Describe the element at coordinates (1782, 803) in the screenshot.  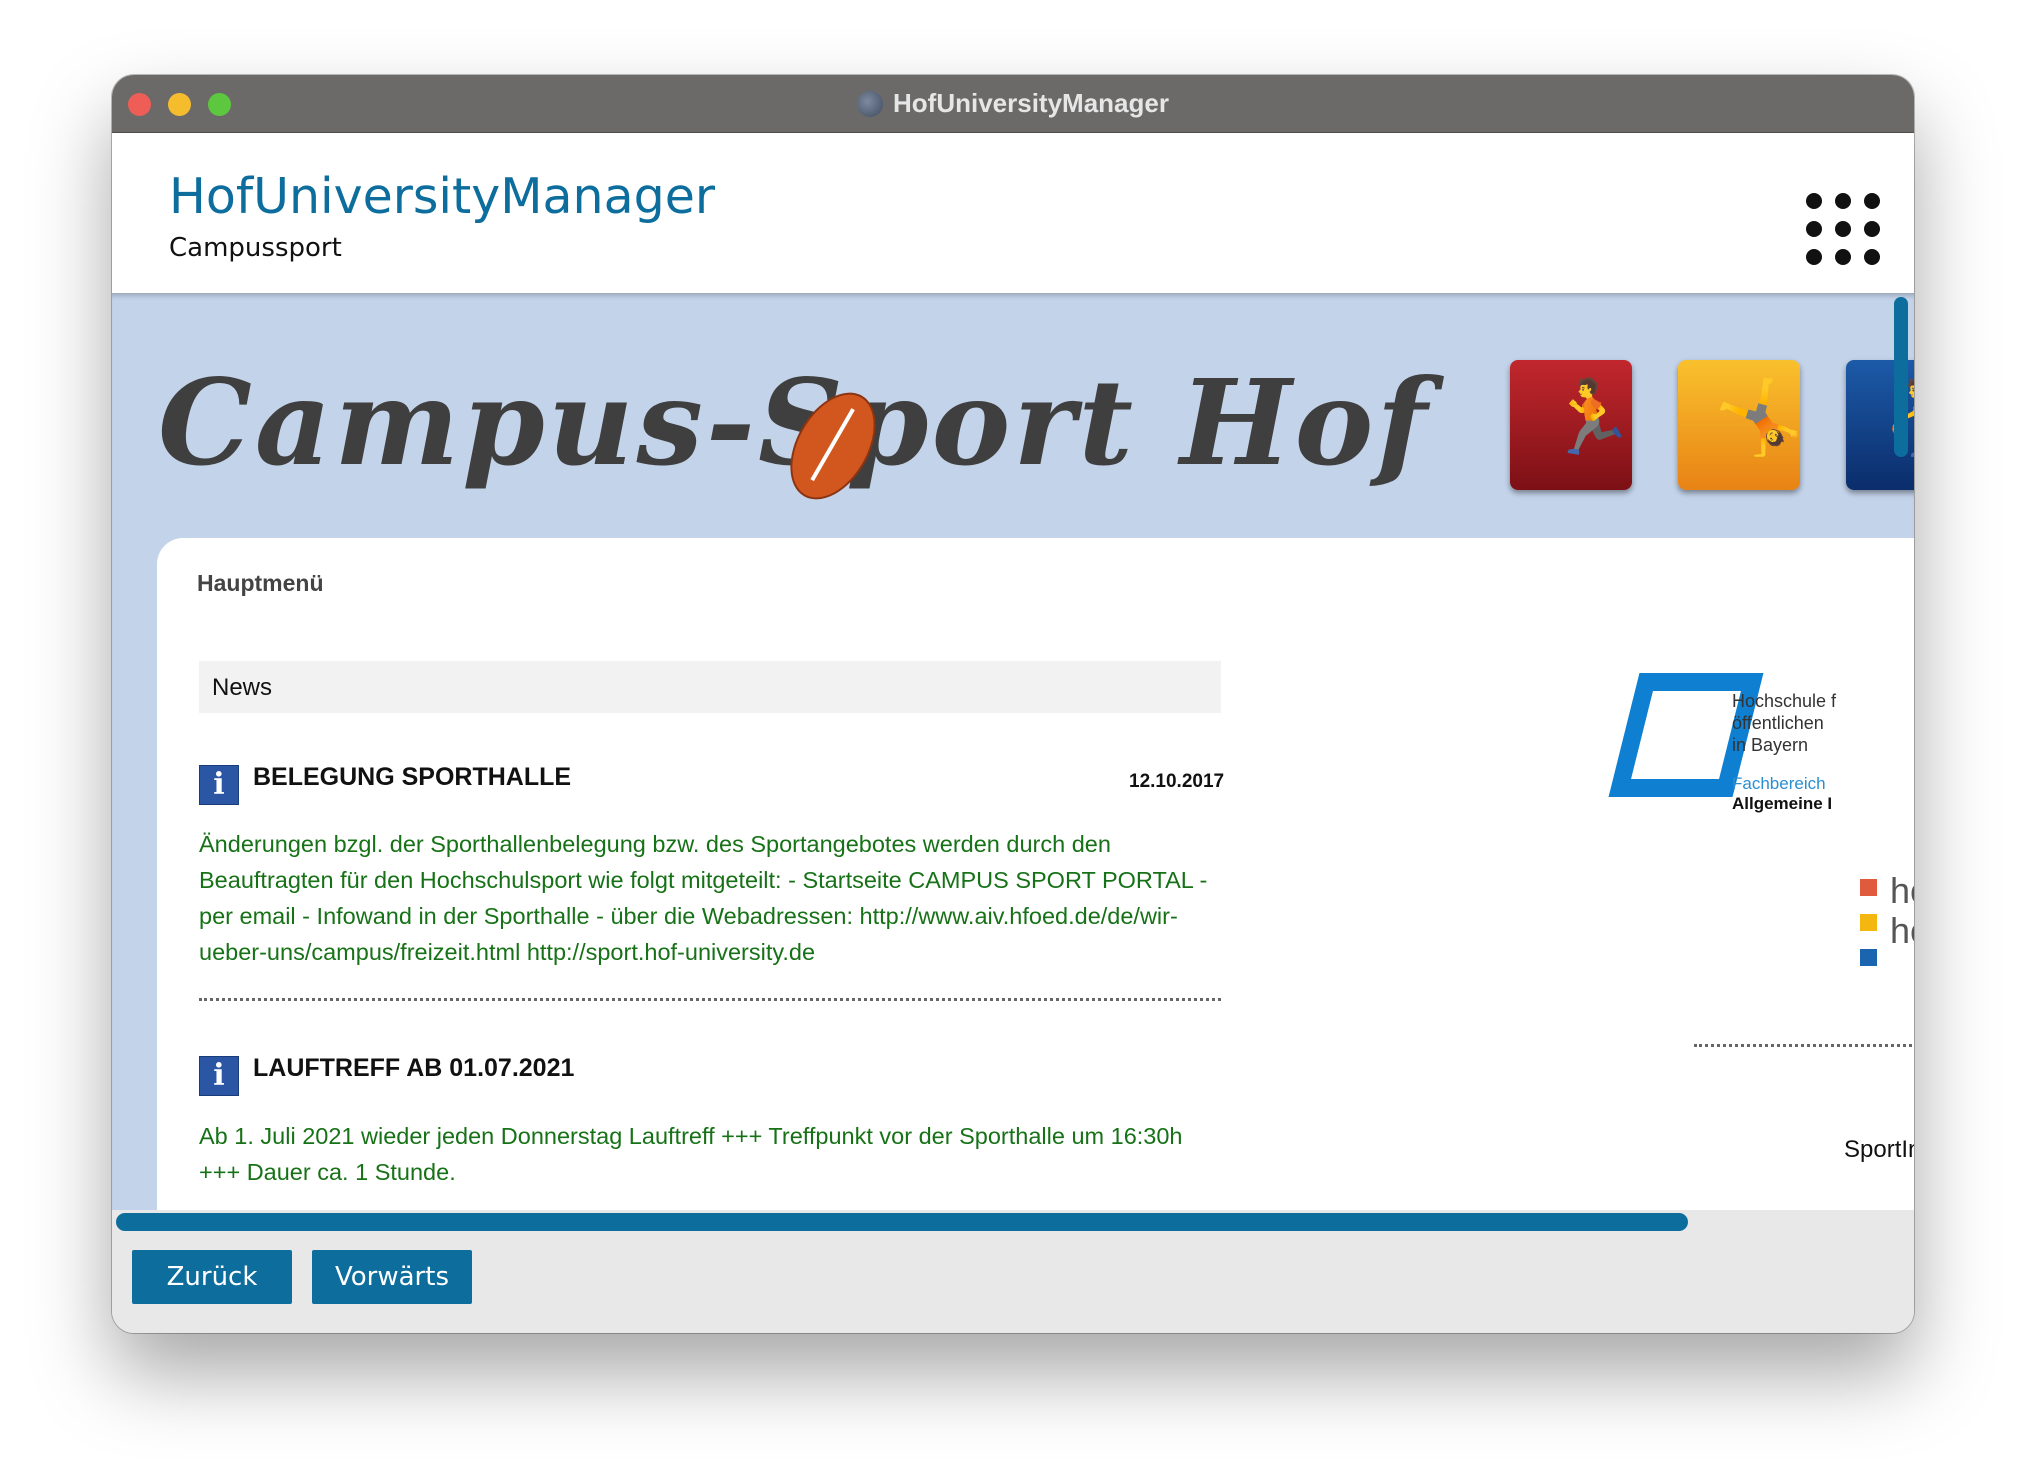
I see `logo-allgemeine: Allgemeine I` at that location.